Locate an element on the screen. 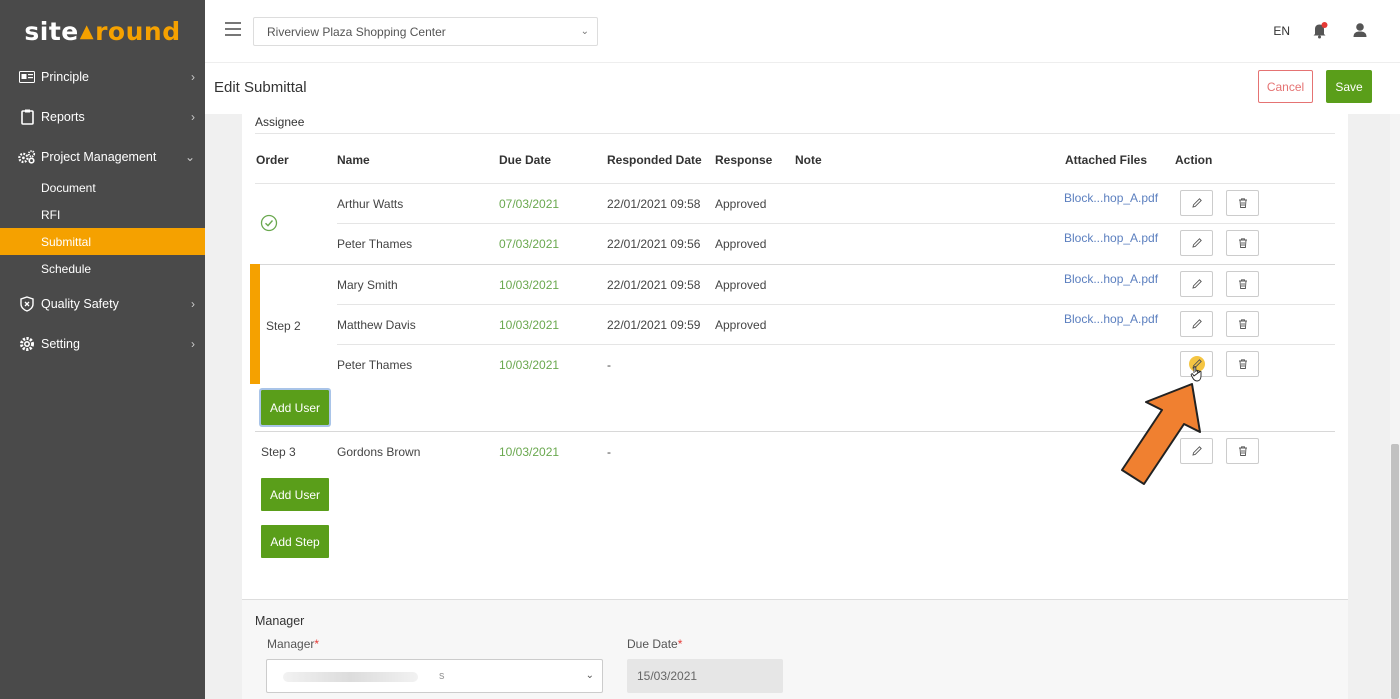 The width and height of the screenshot is (1400, 699). responded-date: - is located at coordinates (609, 452).